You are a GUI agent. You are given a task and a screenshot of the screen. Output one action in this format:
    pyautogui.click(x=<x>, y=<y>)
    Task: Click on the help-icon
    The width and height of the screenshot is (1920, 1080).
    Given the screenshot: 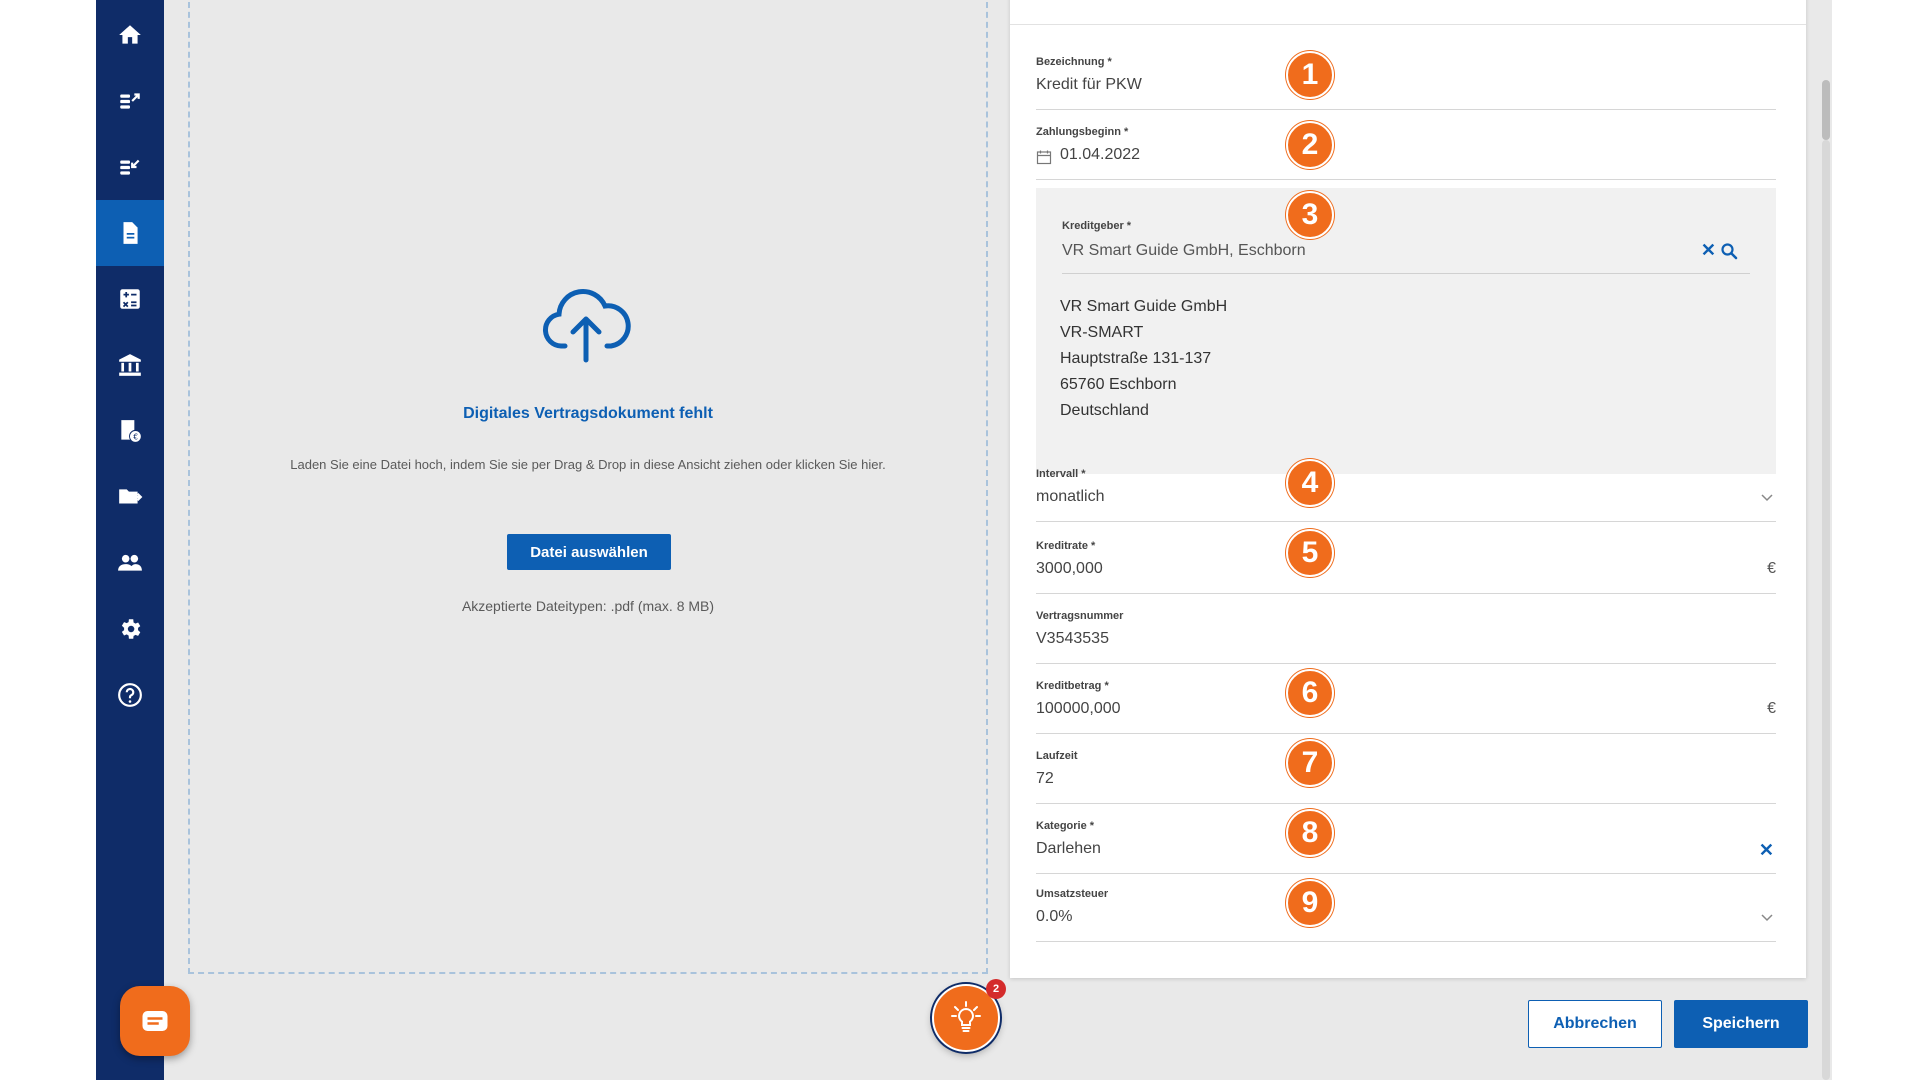 What is the action you would take?
    pyautogui.click(x=130, y=695)
    